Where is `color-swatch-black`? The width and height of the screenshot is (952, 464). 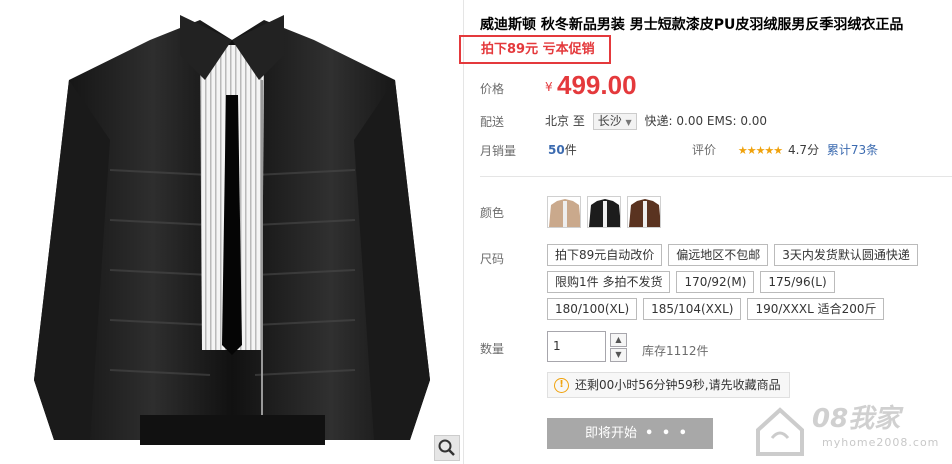
color-swatch-black is located at coordinates (604, 212).